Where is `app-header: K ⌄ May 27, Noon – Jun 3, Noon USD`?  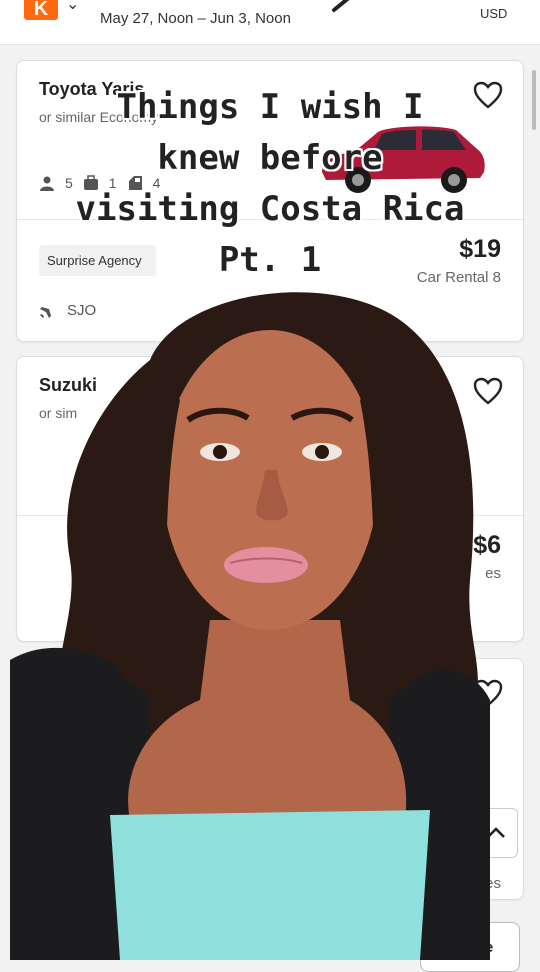
app-header: K ⌄ May 27, Noon – Jun 3, Noon USD is located at coordinates (270, 22).